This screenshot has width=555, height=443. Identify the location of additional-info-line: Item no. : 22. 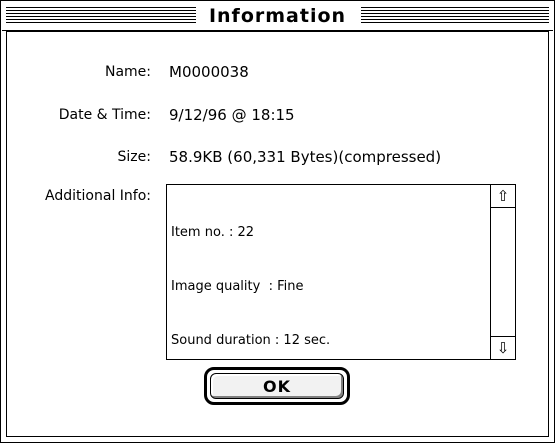
(213, 232).